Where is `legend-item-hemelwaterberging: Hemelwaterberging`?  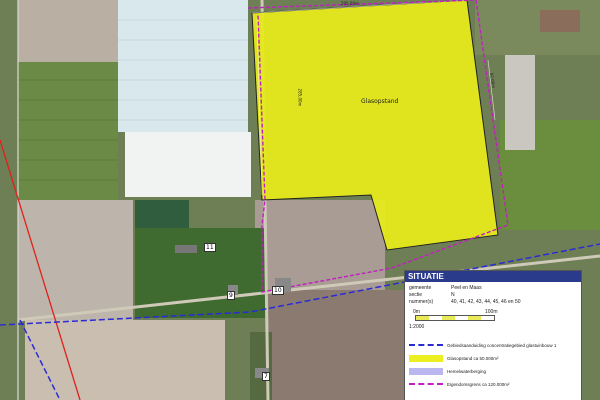
legend-item-hemelwaterberging: Hemelwaterberging is located at coordinates (447, 371).